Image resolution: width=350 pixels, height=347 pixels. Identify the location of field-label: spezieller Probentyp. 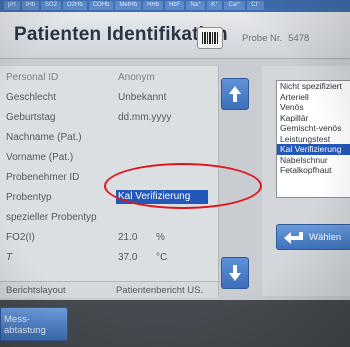
(51, 217).